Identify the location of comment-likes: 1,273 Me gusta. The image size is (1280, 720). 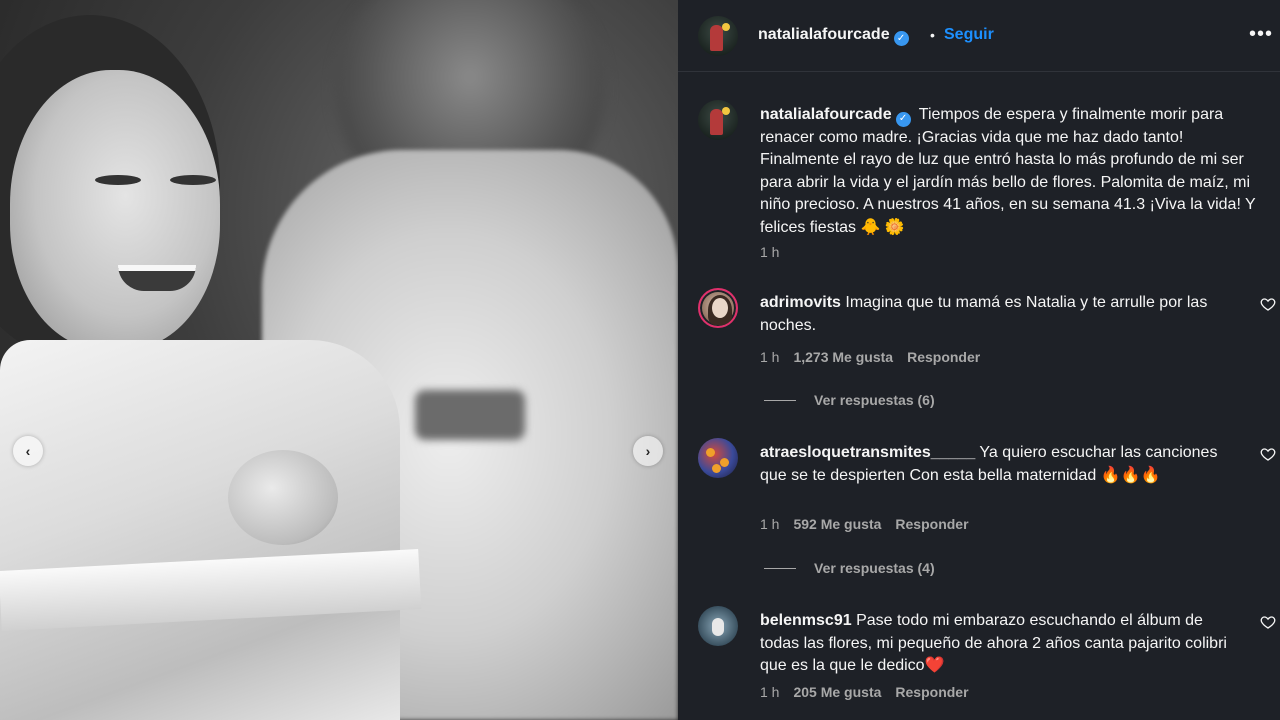
(843, 357).